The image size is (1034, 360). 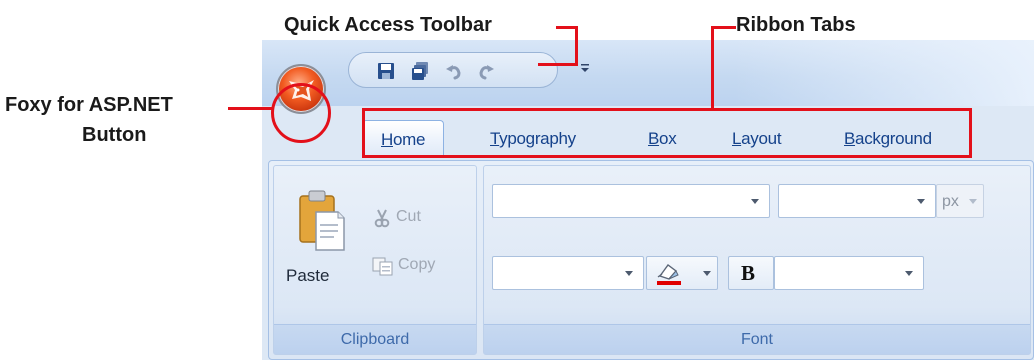 I want to click on paste-icon, so click(x=322, y=220).